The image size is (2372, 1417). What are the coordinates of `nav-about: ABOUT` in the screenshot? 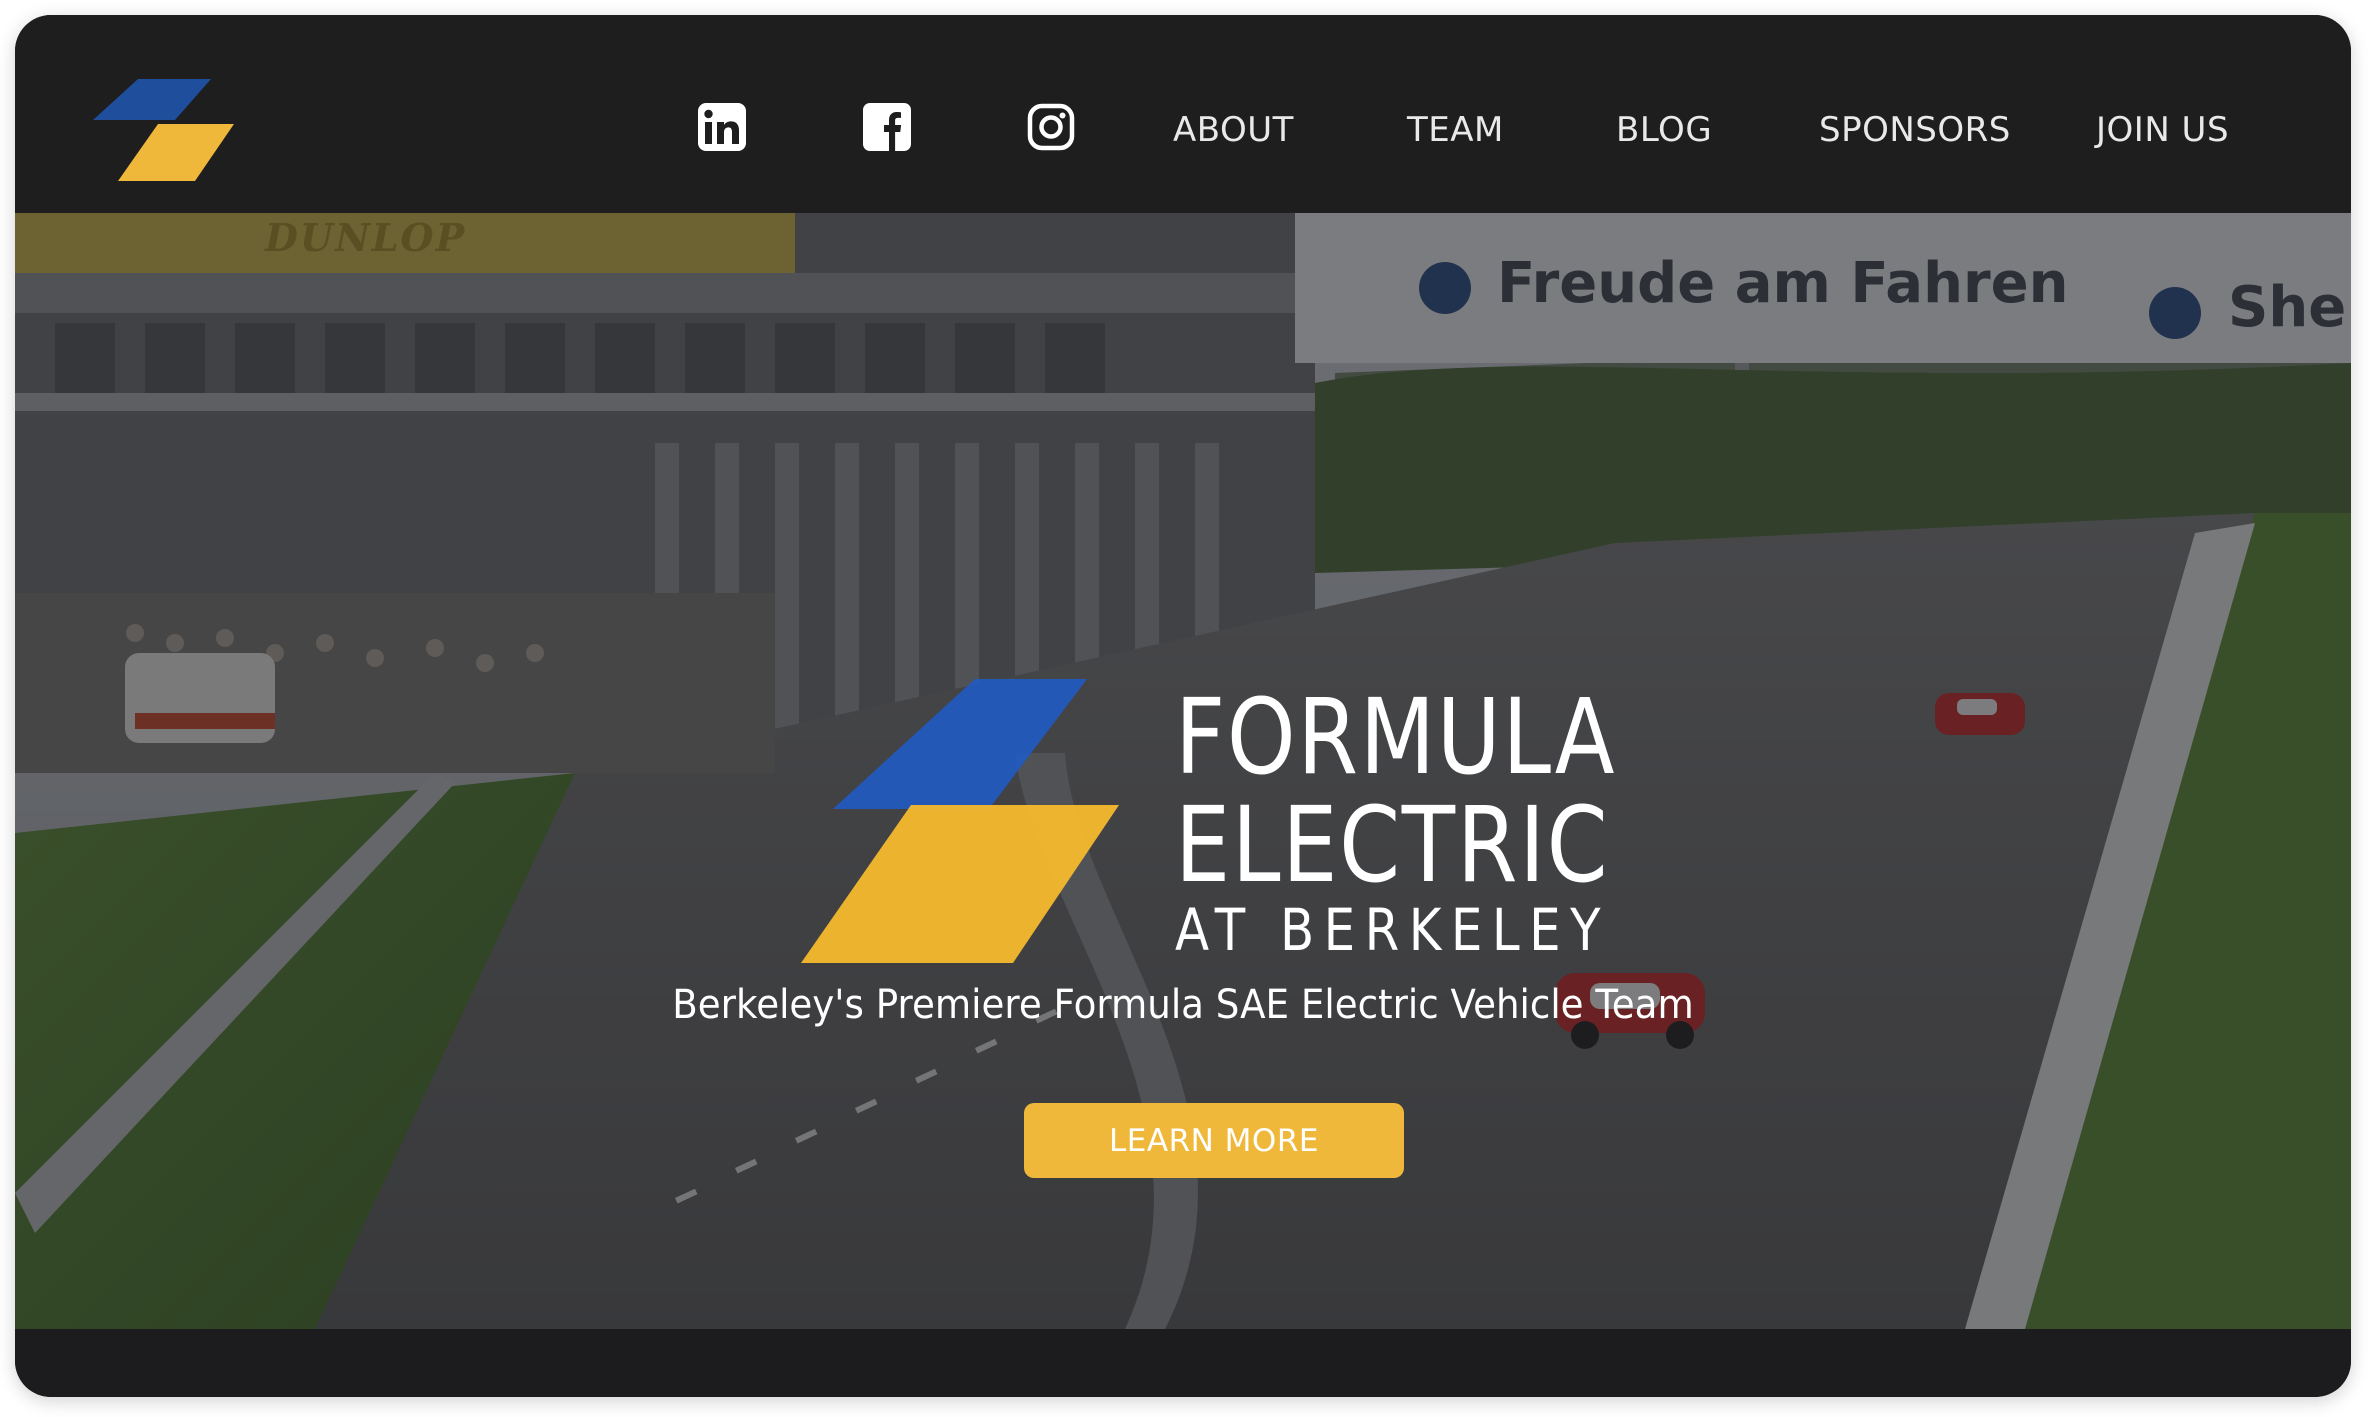 It's located at (1233, 130).